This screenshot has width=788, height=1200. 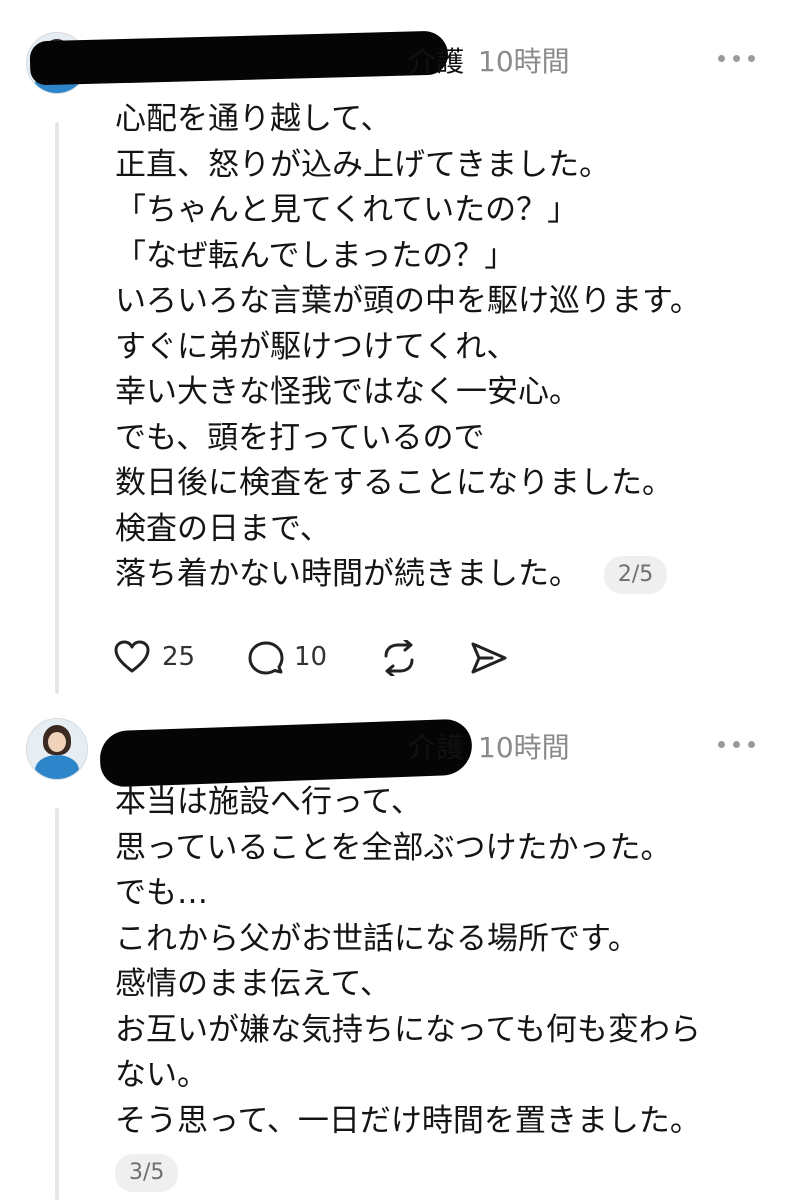 I want to click on post-line: 落ち着かない時間が続きました。 2/5, so click(x=408, y=575).